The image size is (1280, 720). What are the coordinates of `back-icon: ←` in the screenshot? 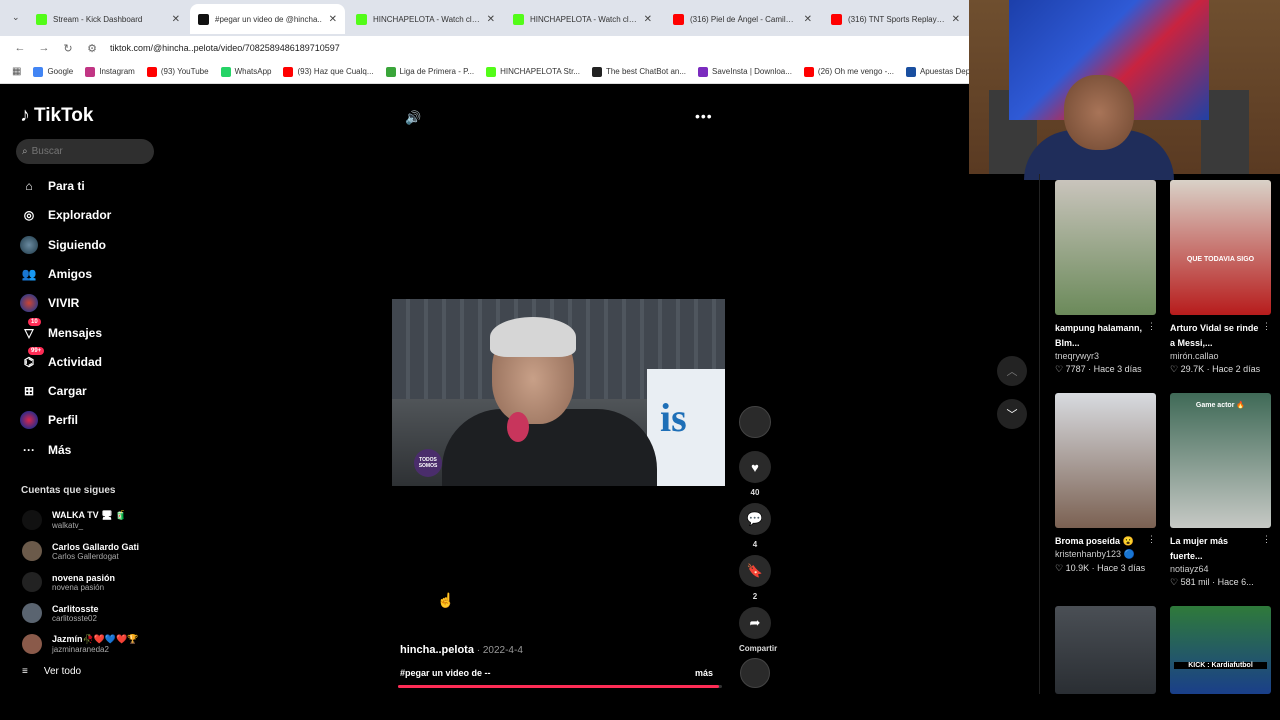 It's located at (20, 48).